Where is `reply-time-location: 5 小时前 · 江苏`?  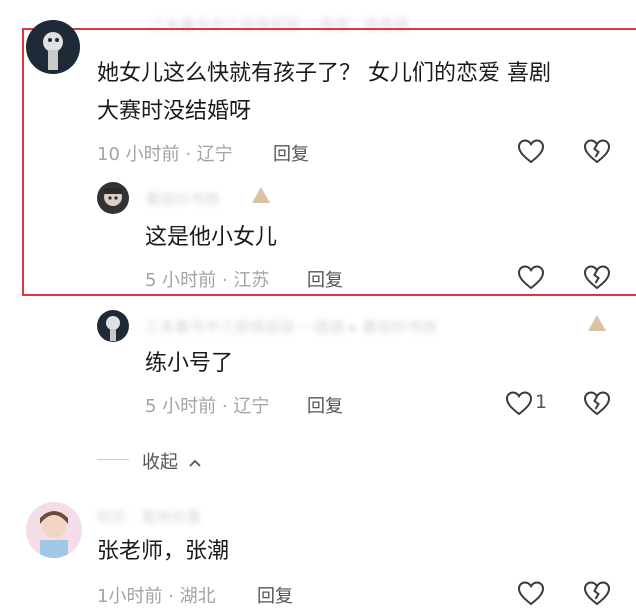 reply-time-location: 5 小时前 · 江苏 is located at coordinates (207, 280).